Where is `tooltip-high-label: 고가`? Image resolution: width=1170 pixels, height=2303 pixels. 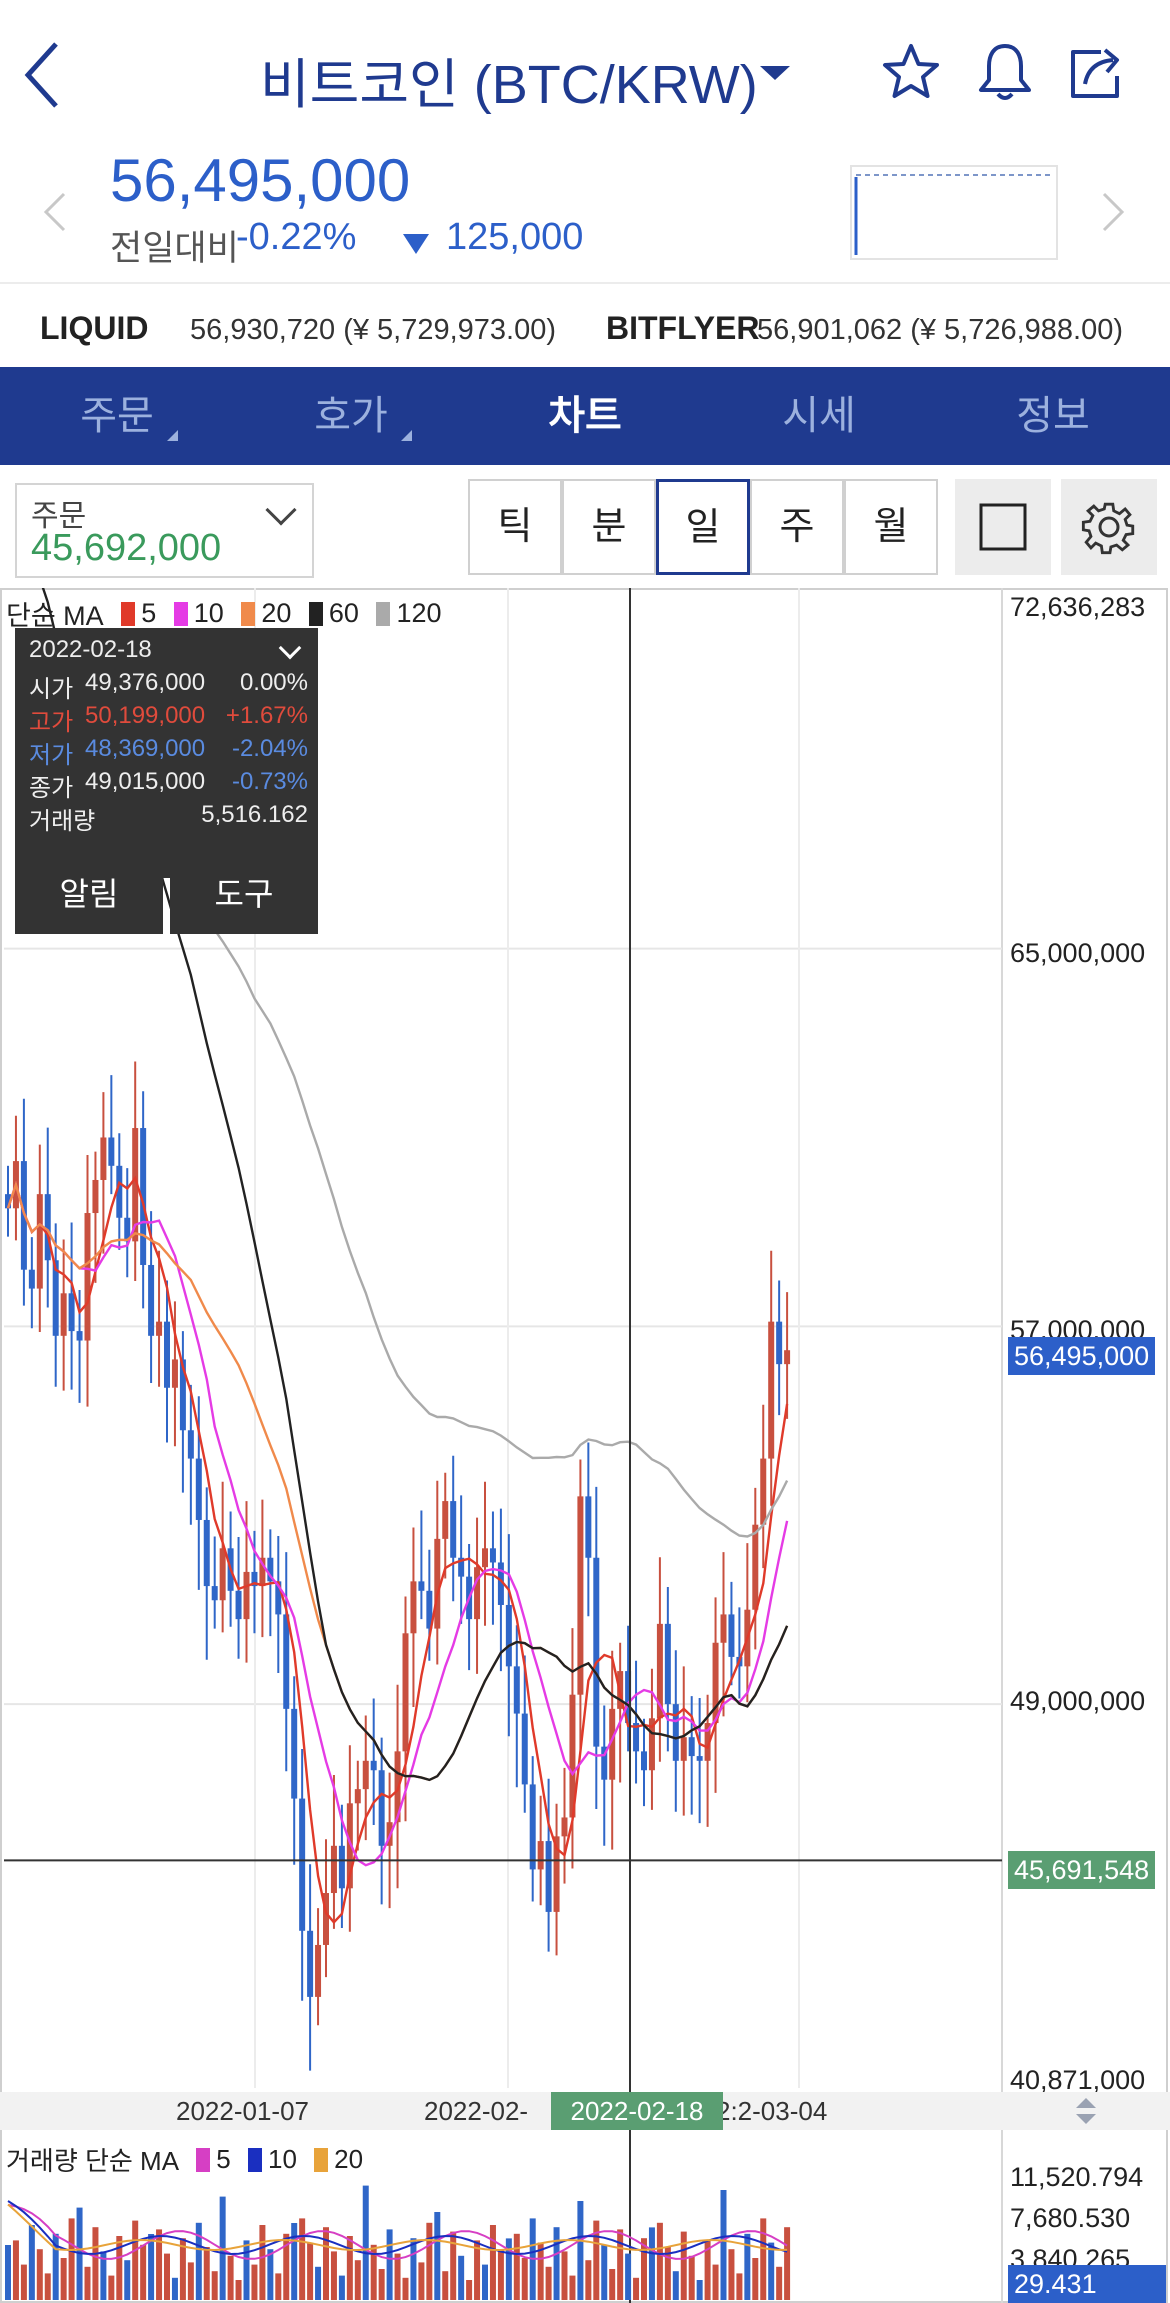
tooltip-high-label: 고가 is located at coordinates (51, 722).